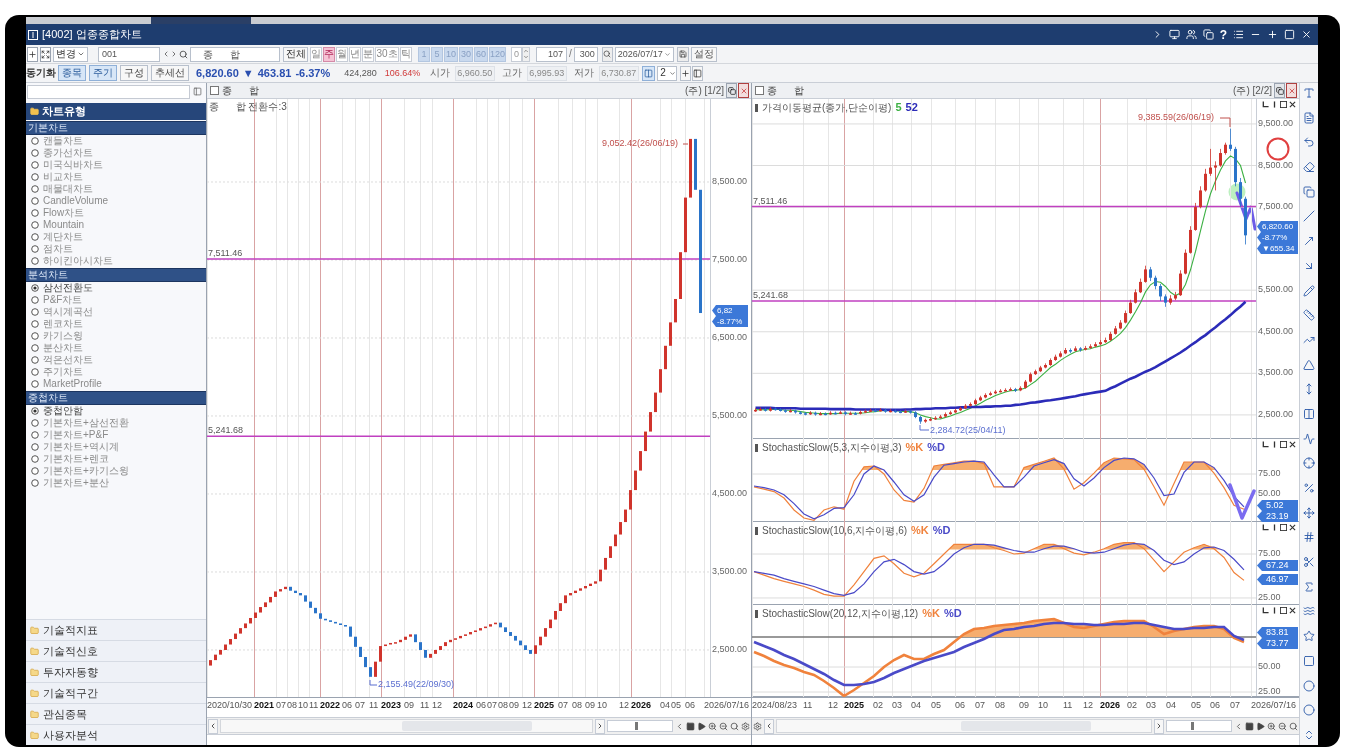 The image size is (1346, 750). What do you see at coordinates (1309, 364) in the screenshot?
I see `triangle-icon` at bounding box center [1309, 364].